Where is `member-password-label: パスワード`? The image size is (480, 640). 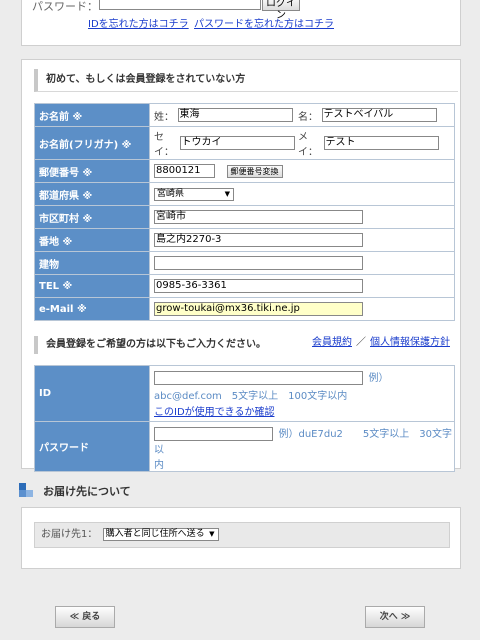
member-password-label: パスワード is located at coordinates (92, 446).